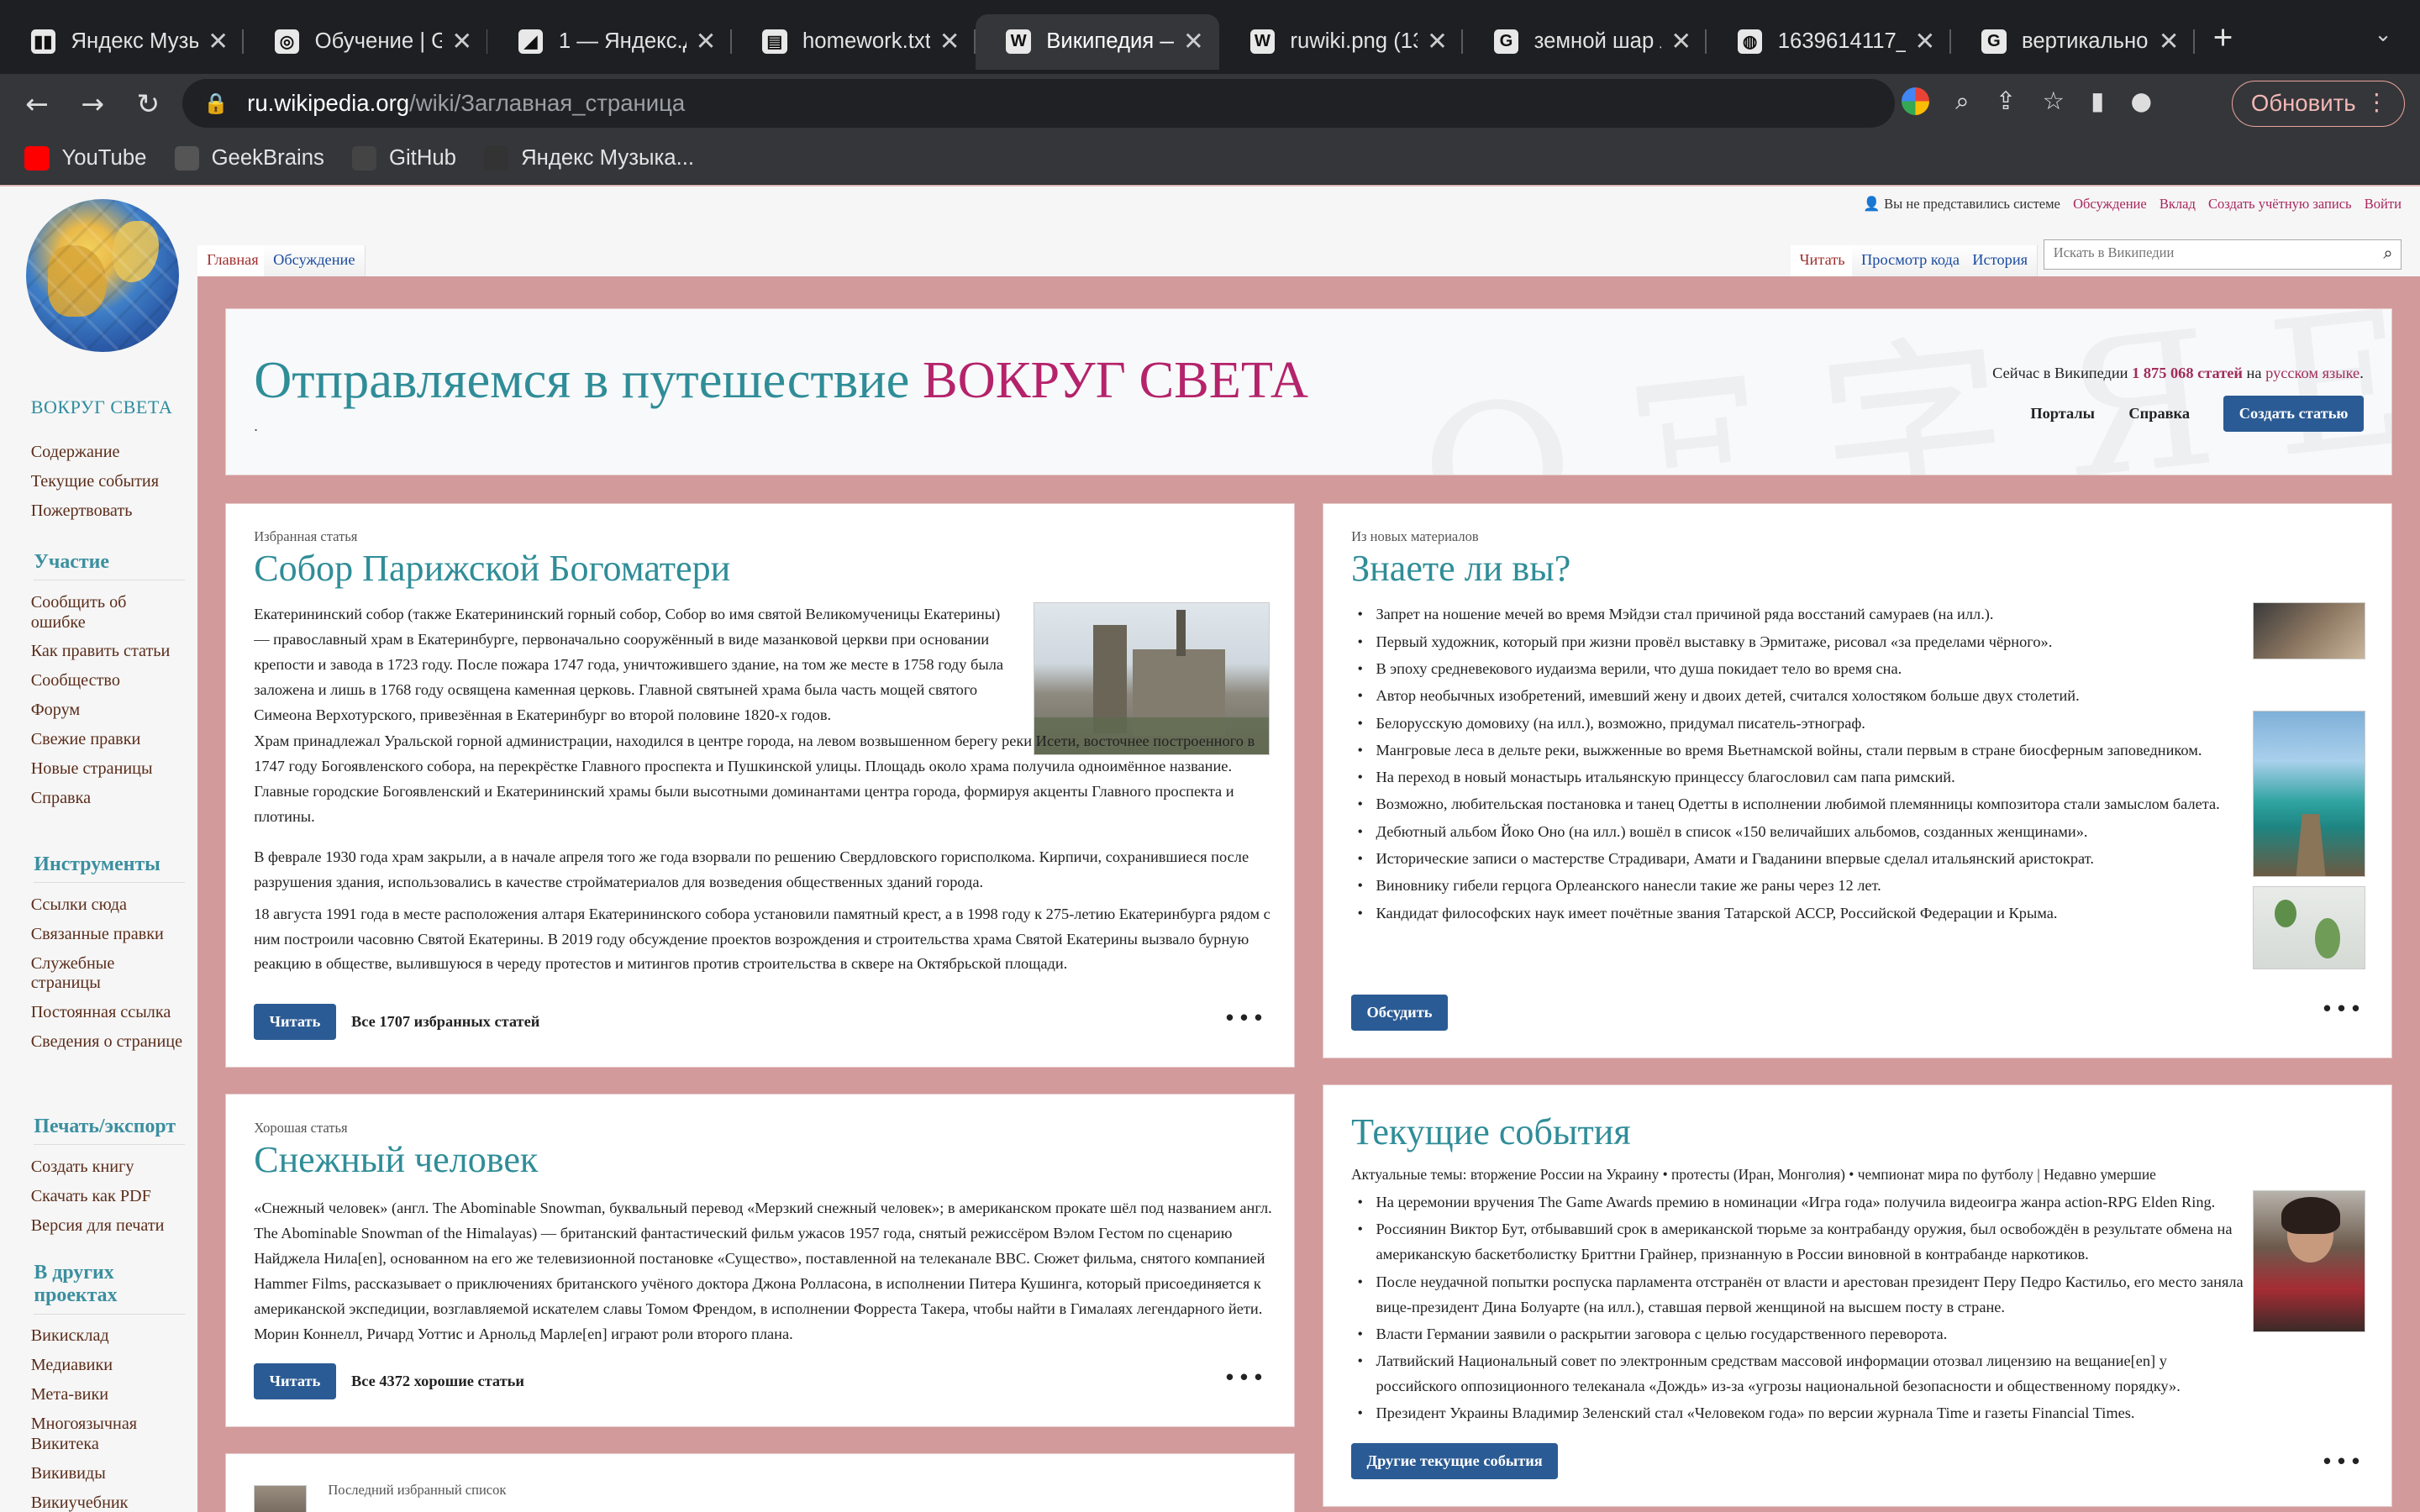 This screenshot has width=2420, height=1512. Describe the element at coordinates (2377, 102) in the screenshot. I see `more-menu-icon: ⋮` at that location.